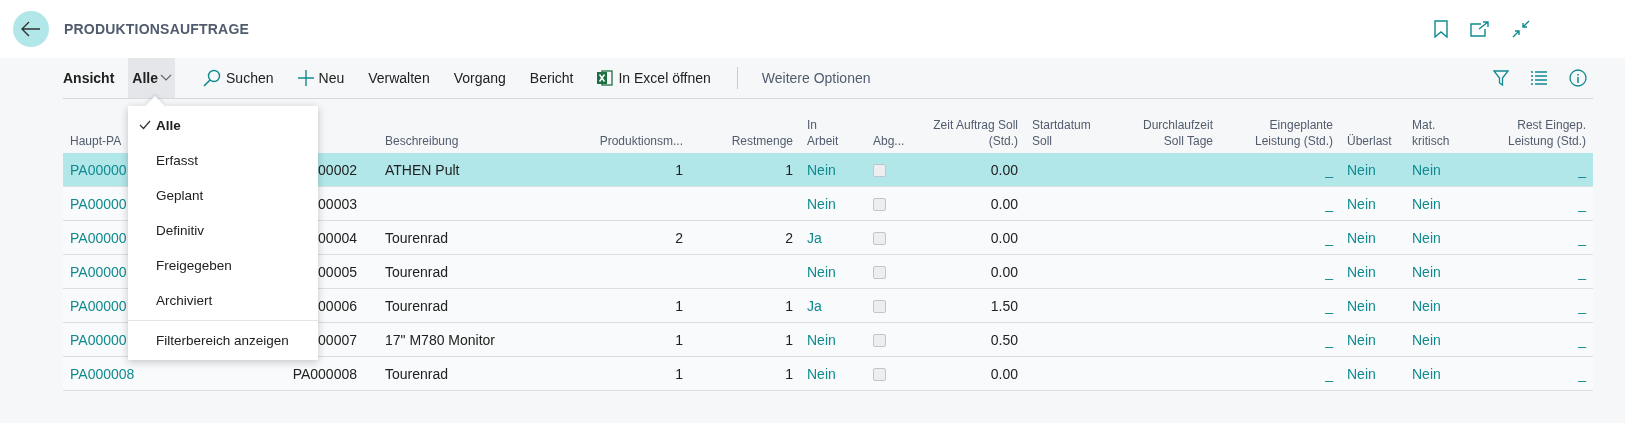  What do you see at coordinates (337, 305) in the screenshot?
I see `table-cell: 00006` at bounding box center [337, 305].